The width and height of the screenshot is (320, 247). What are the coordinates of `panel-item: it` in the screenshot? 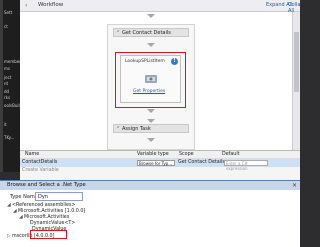 It's located at (5, 124).